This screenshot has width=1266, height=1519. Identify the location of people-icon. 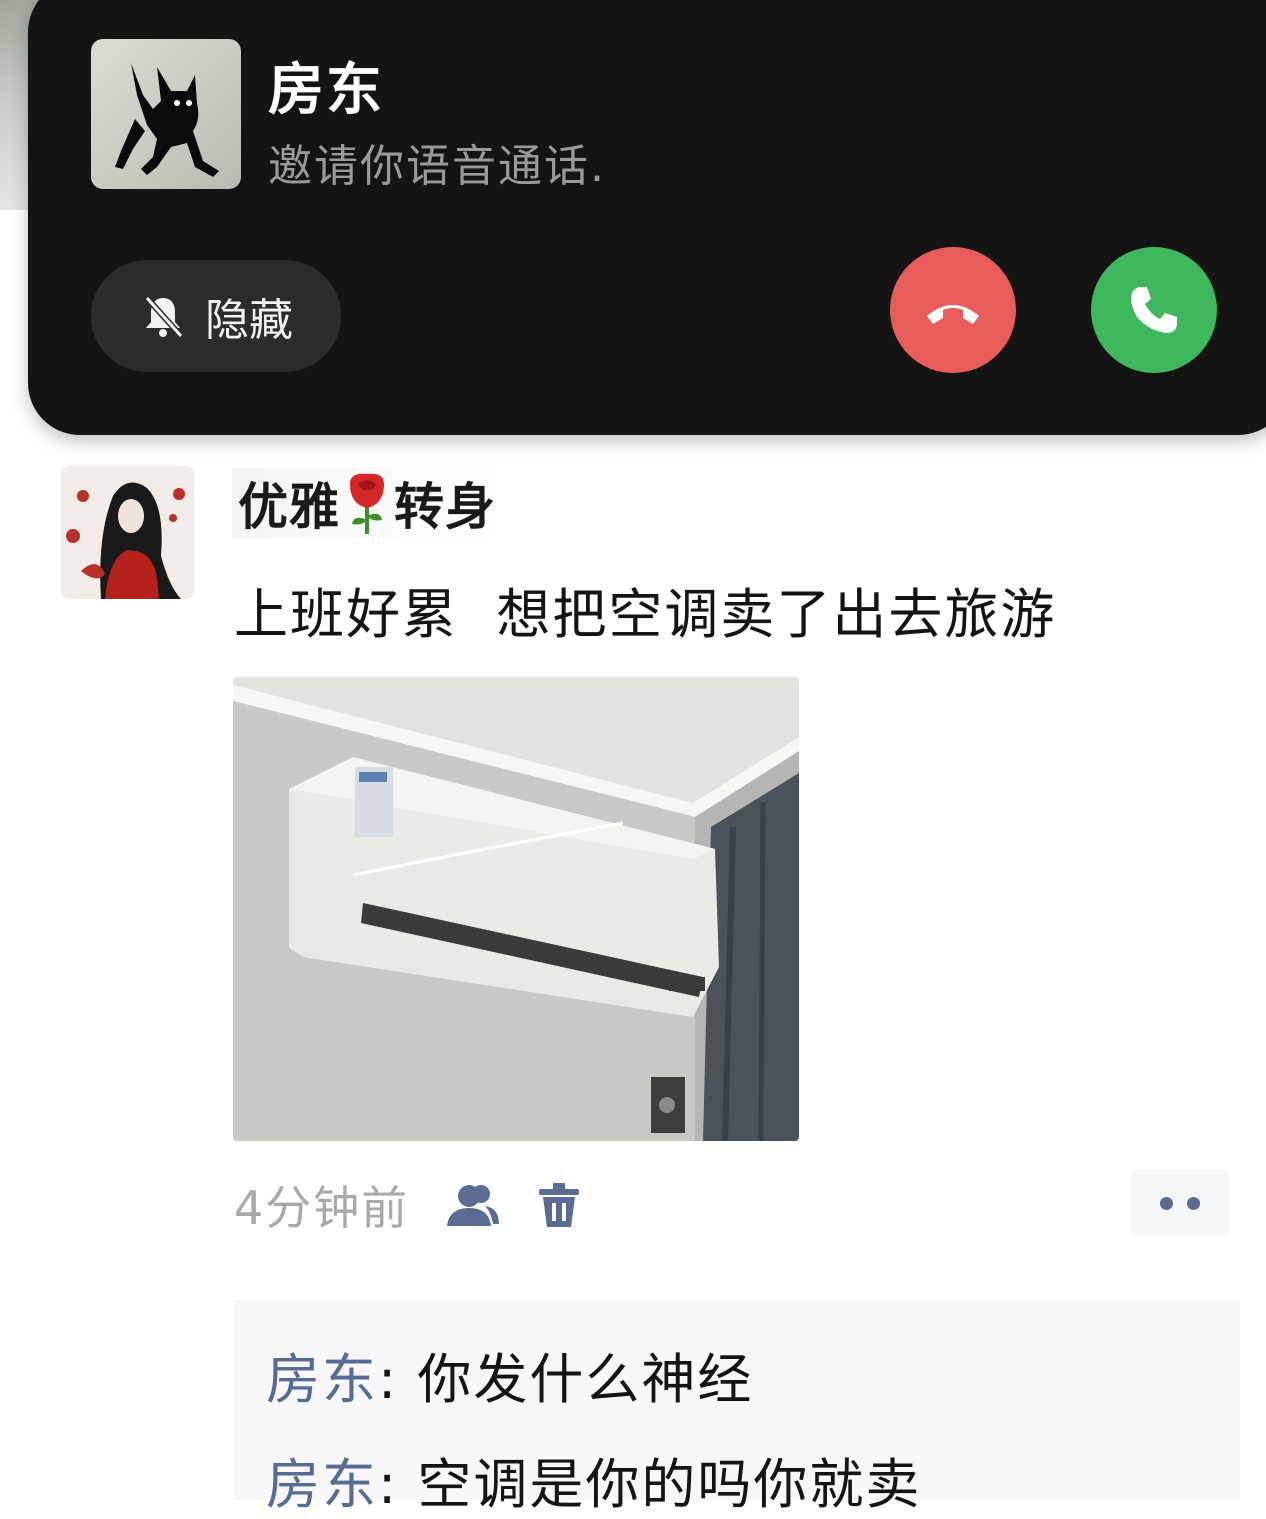
(473, 1205).